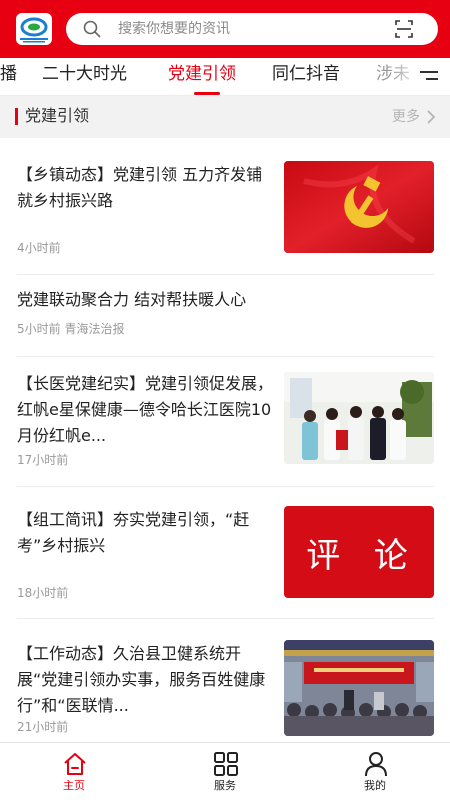 Image resolution: width=450 pixels, height=800 pixels. Describe the element at coordinates (376, 764) in the screenshot. I see `user-icon` at that location.